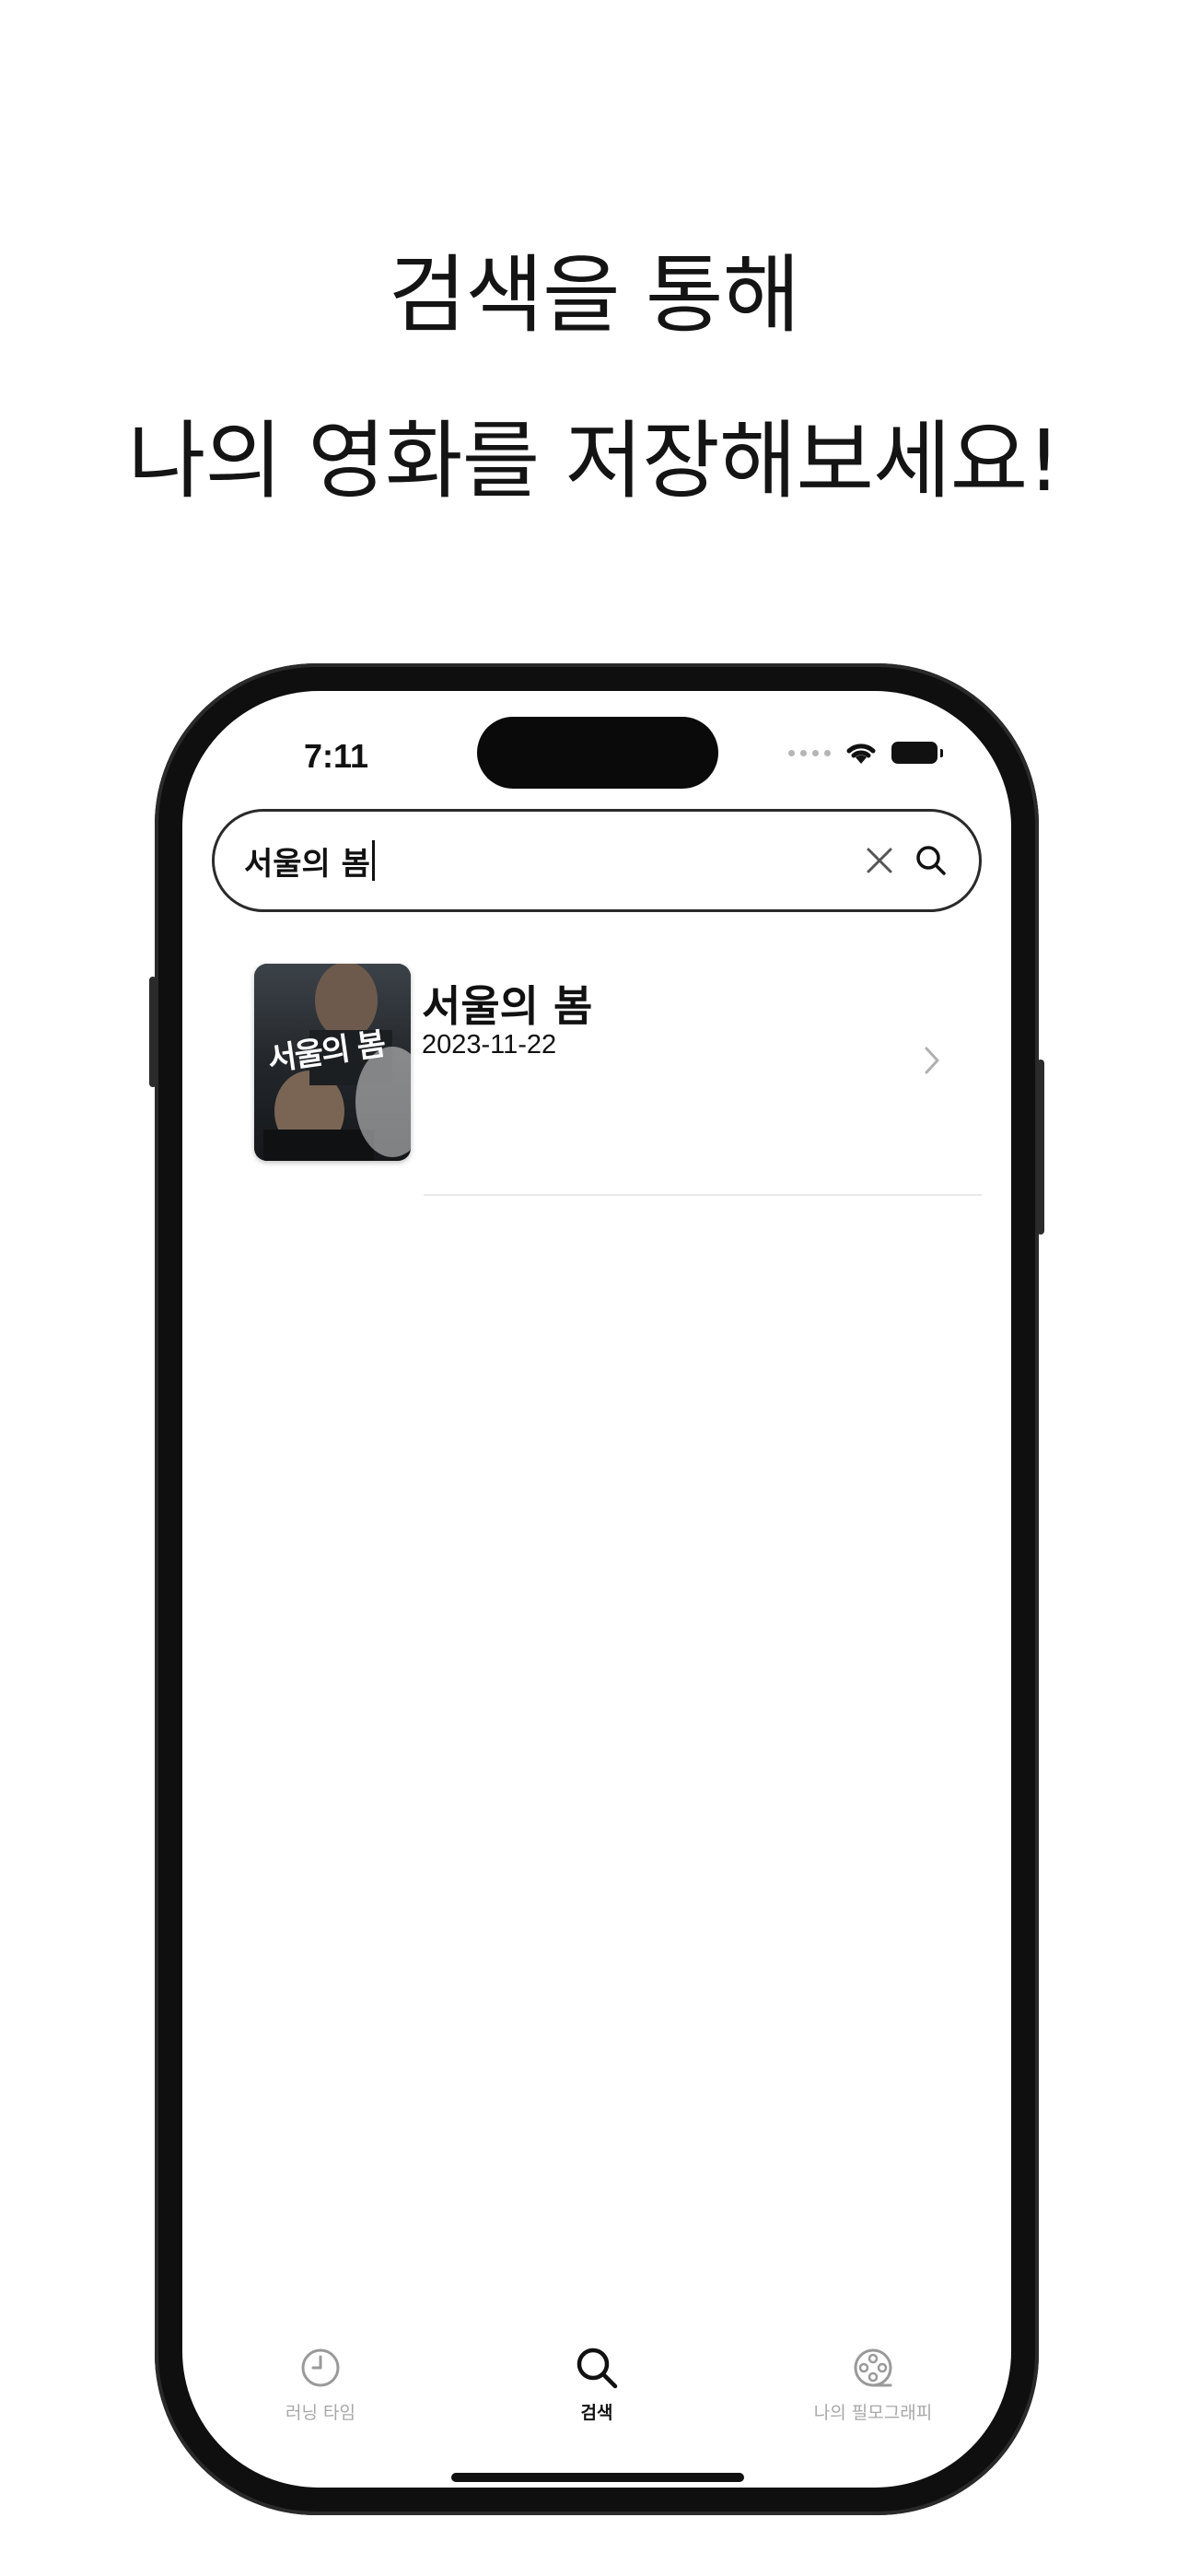 The image size is (1188, 2576). Describe the element at coordinates (320, 2367) in the screenshot. I see `clock-icon` at that location.